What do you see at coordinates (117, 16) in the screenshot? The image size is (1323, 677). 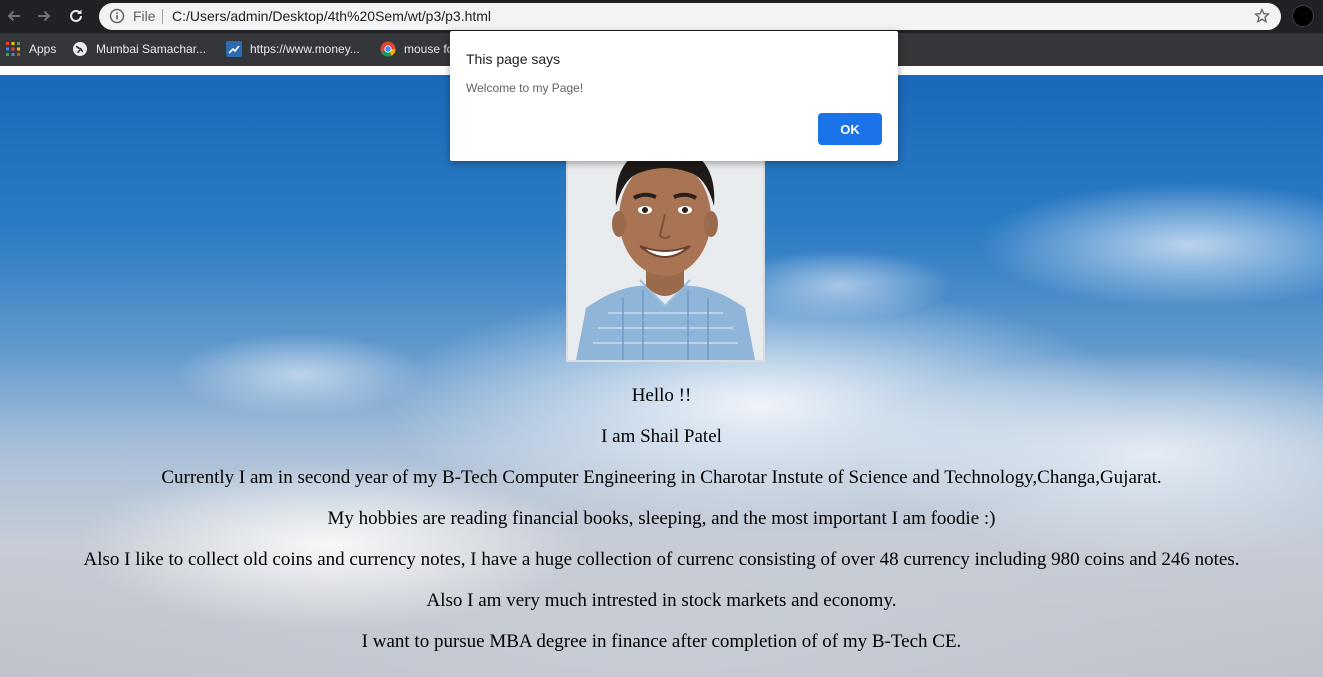 I see `info-icon` at bounding box center [117, 16].